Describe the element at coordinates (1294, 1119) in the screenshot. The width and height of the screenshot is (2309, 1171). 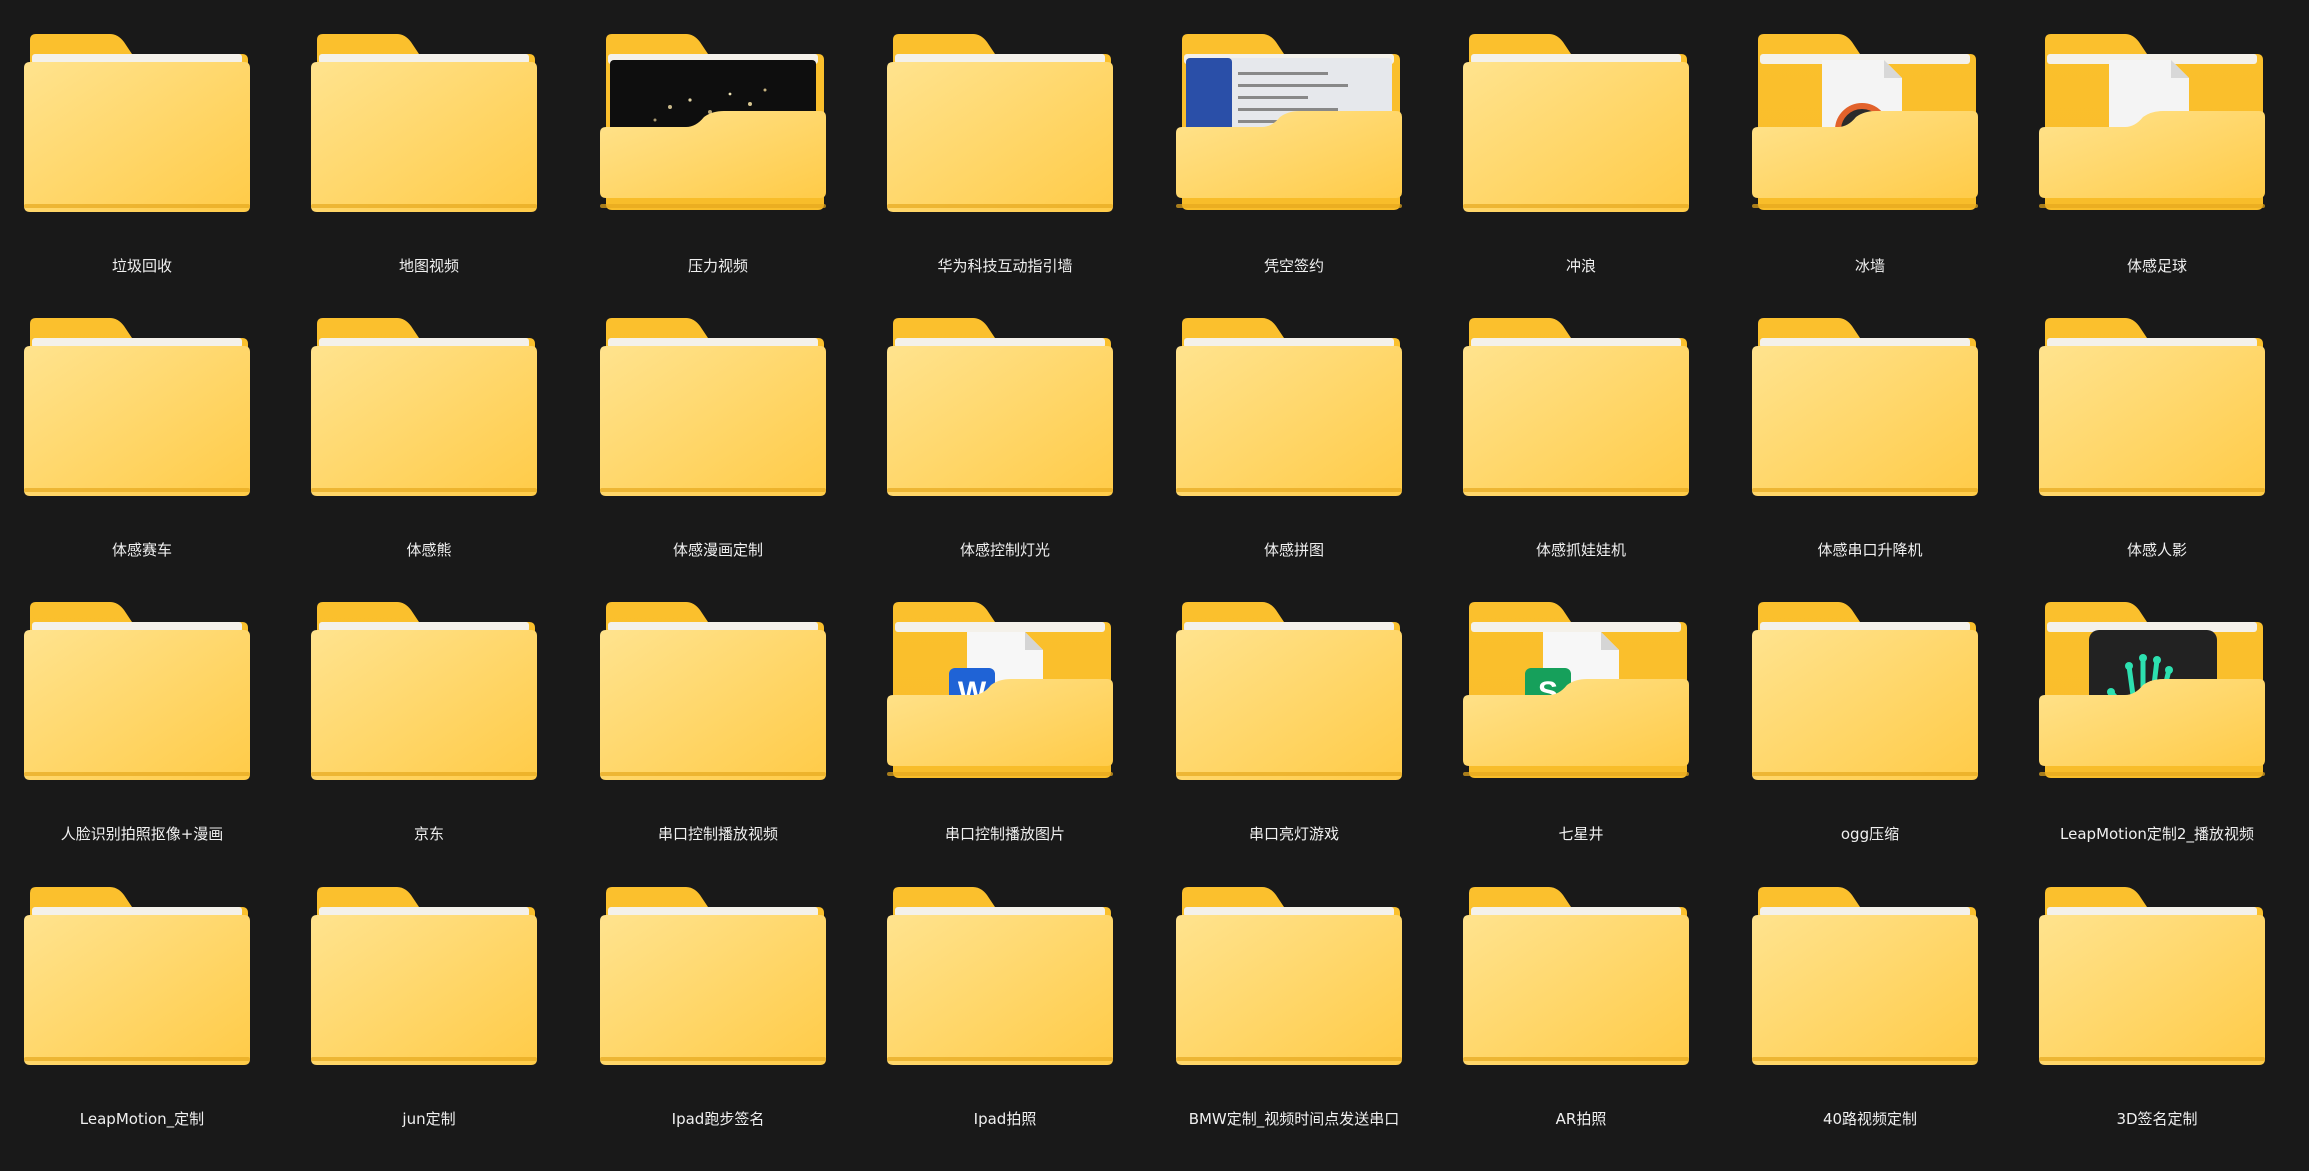
I see `folder-label: BMW定制_视频时间点发送串口` at that location.